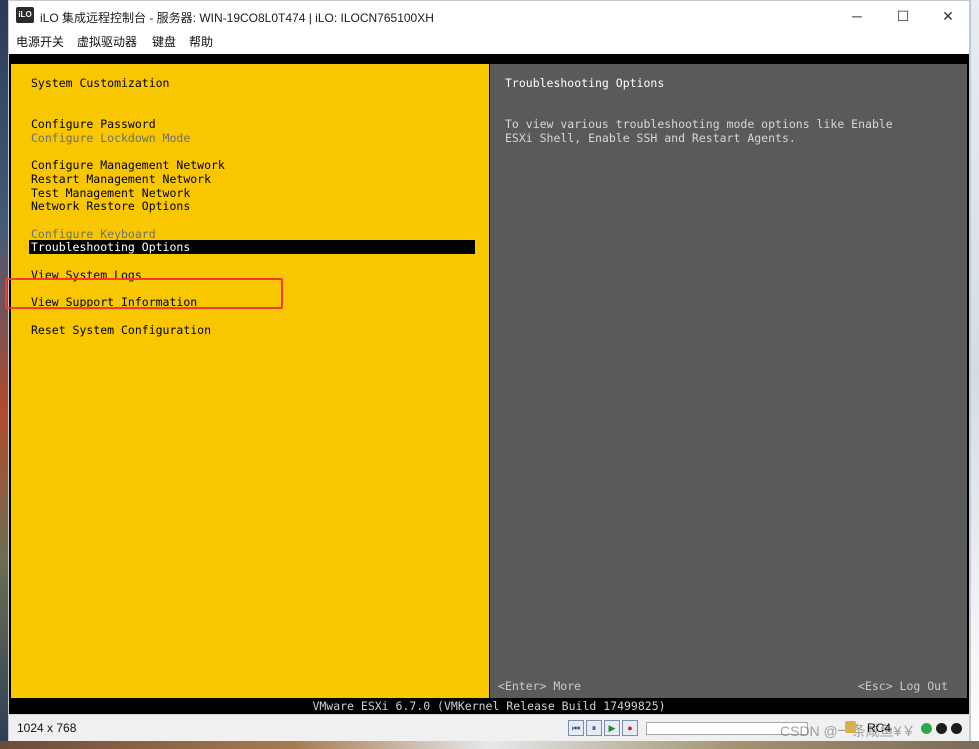  Describe the element at coordinates (128, 165) in the screenshot. I see `menu-item-configure-mgmt-network: Configure Management Network` at that location.